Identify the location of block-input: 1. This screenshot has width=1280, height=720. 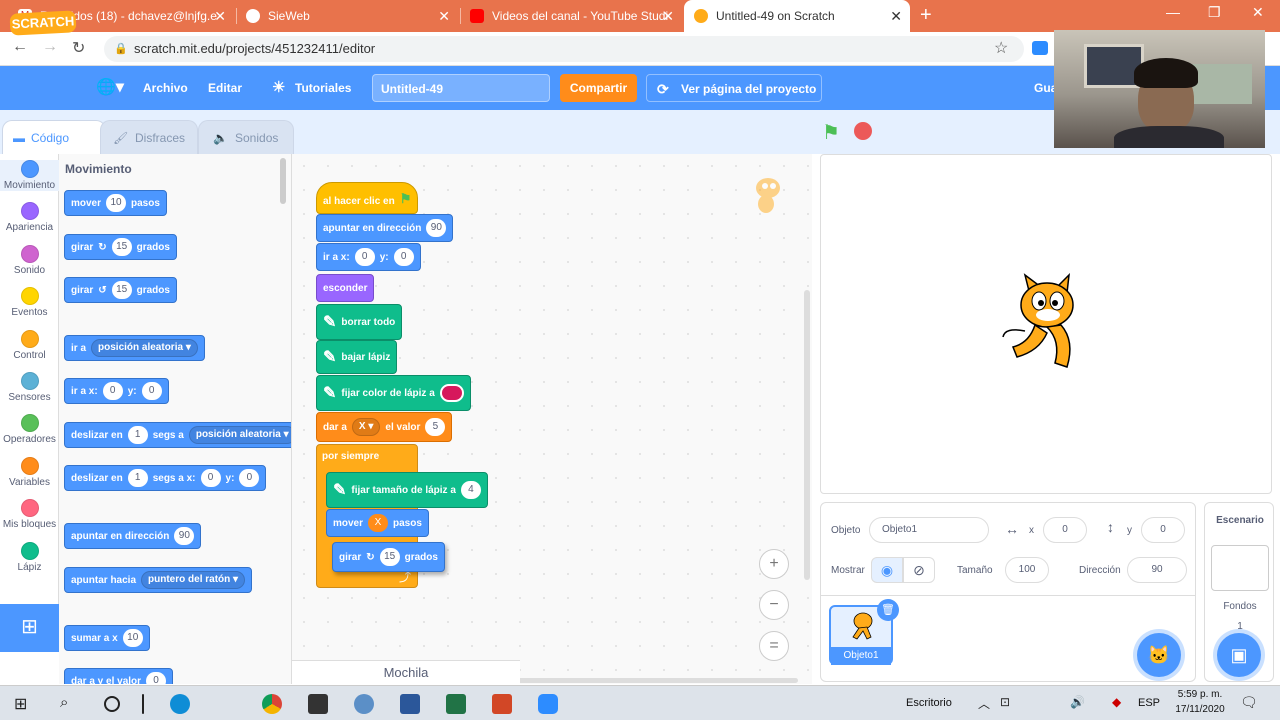
(137, 478).